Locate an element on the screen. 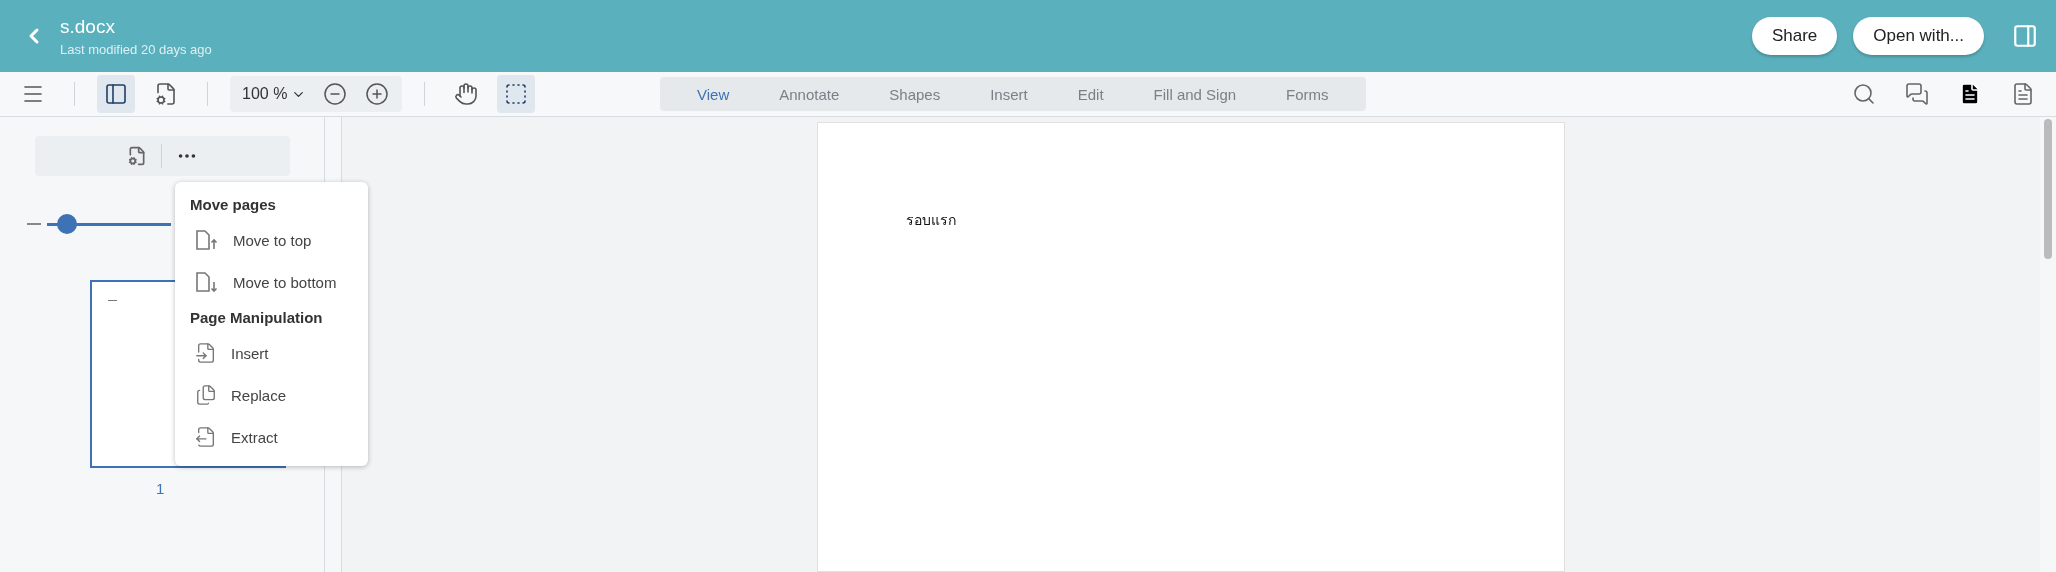 The height and width of the screenshot is (572, 2056). file-insert-icon is located at coordinates (206, 353).